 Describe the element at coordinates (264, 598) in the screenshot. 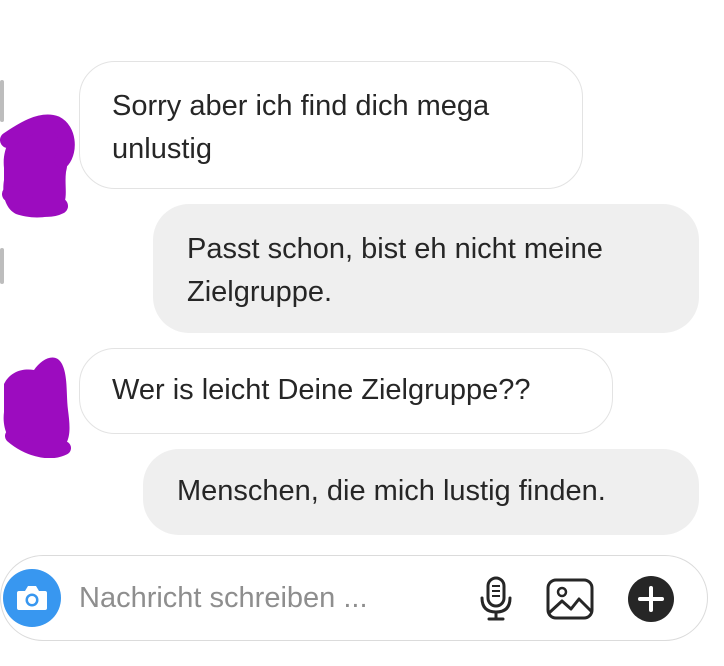

I see `message-input` at that location.